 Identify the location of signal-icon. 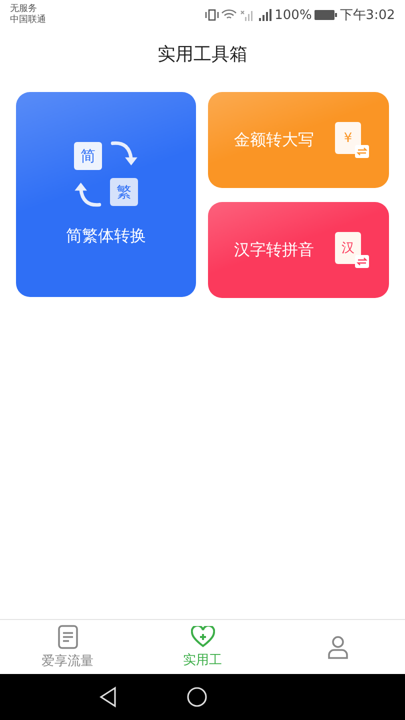
(245, 15).